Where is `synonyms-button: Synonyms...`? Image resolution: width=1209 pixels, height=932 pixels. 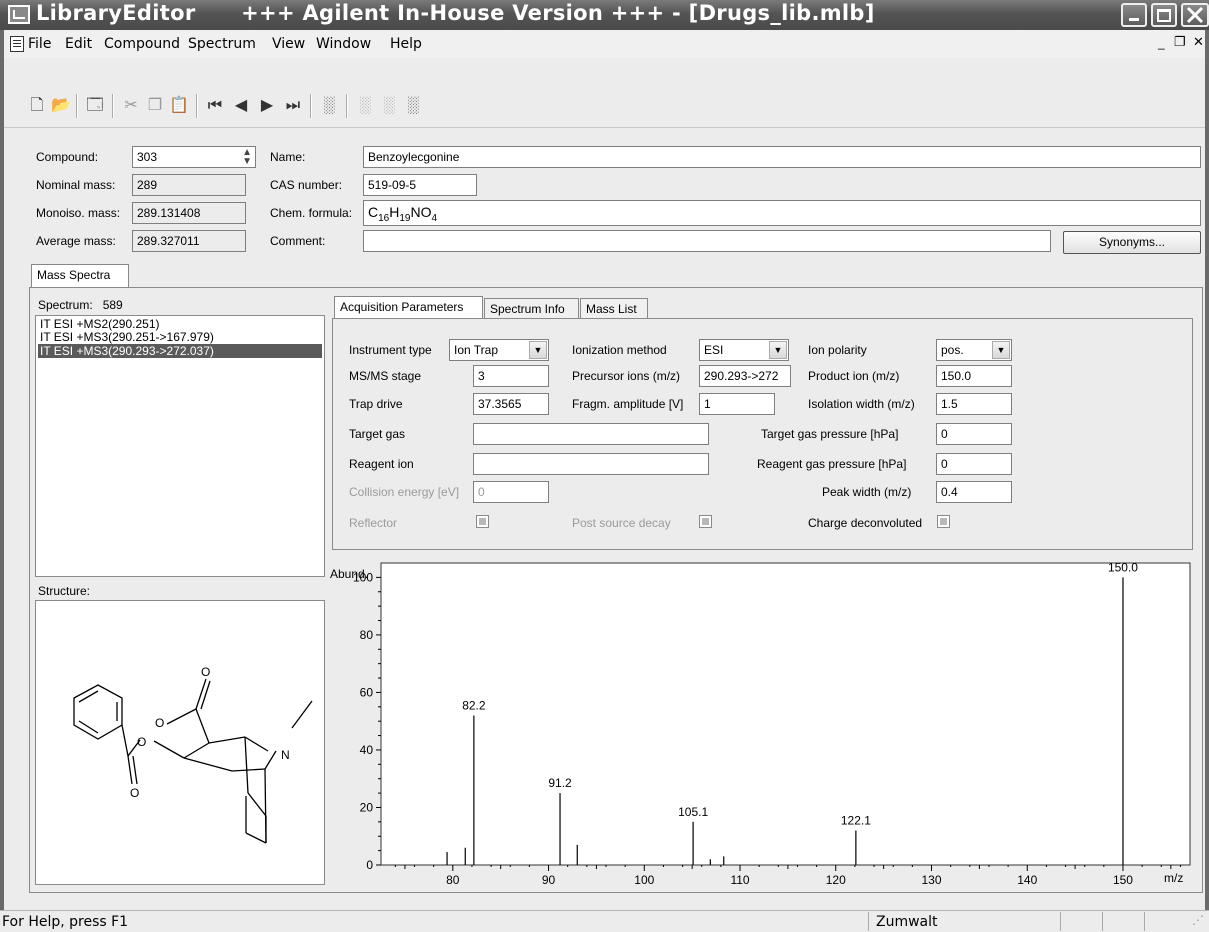 synonyms-button: Synonyms... is located at coordinates (1132, 242).